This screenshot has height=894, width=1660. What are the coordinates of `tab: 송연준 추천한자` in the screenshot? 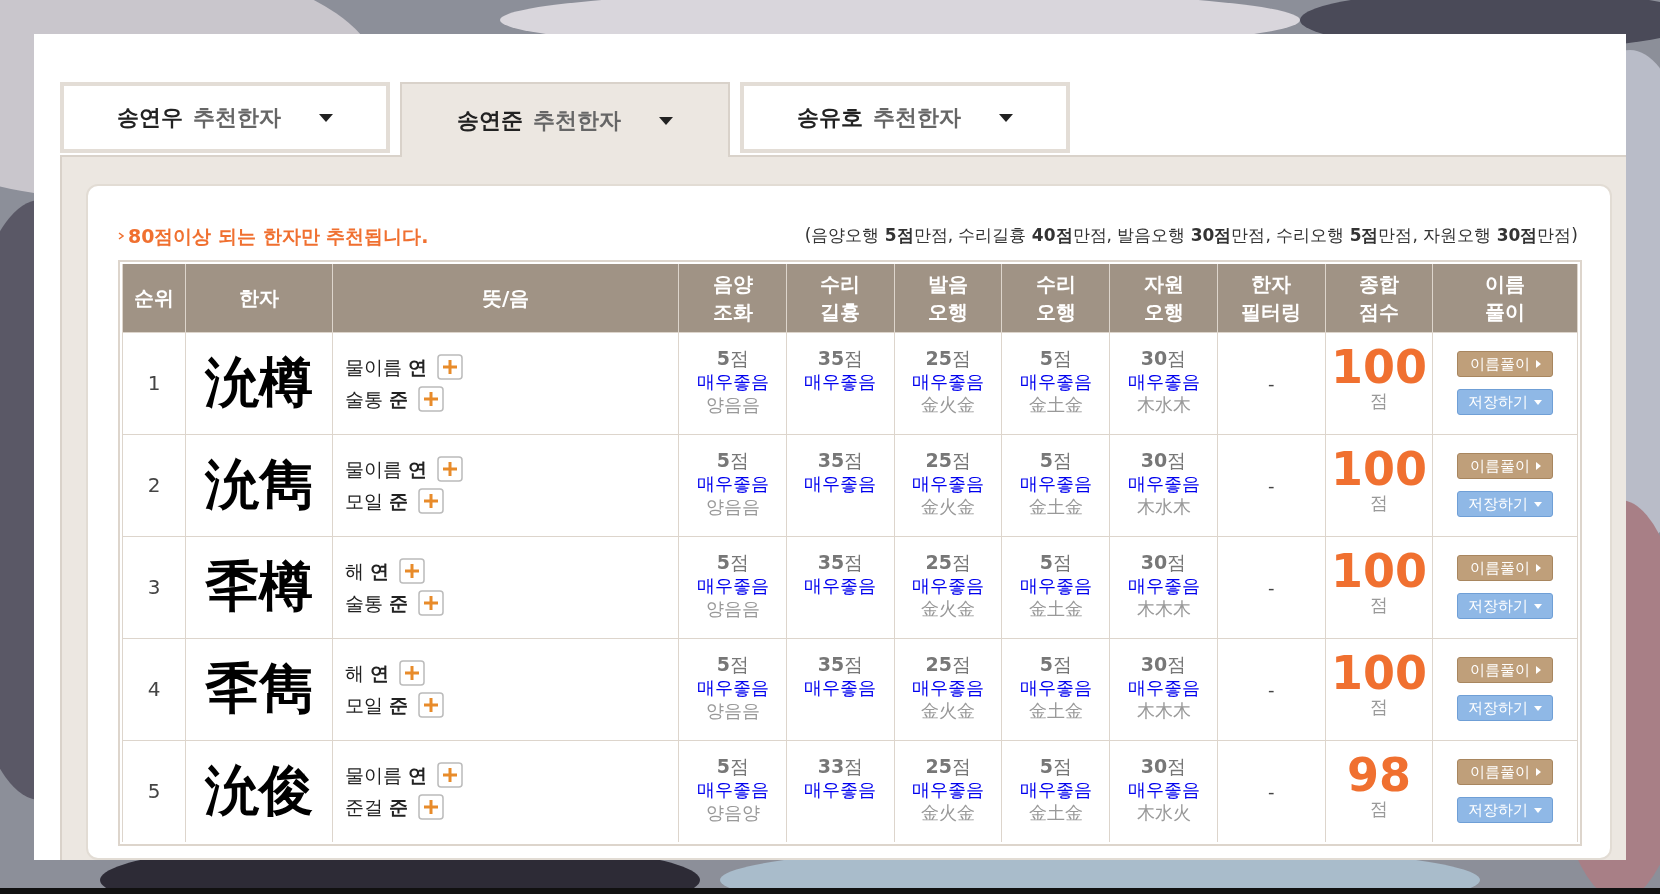 It's located at (565, 119).